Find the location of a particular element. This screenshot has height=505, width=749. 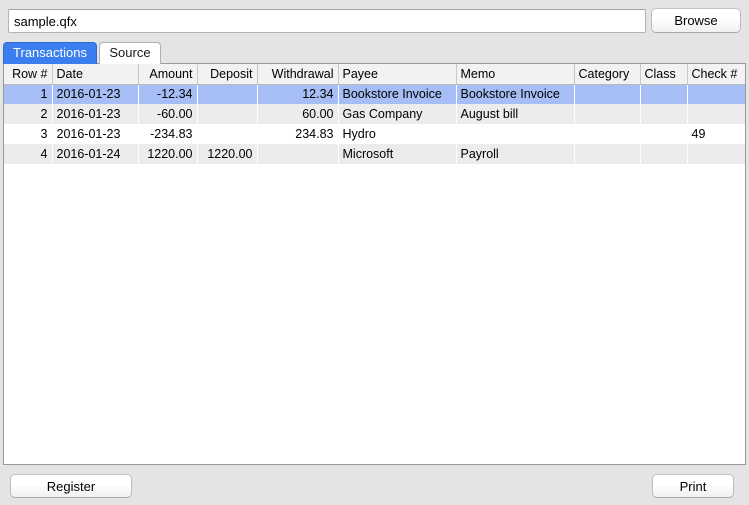

cell-withdrawal: 60.00 is located at coordinates (297, 114).